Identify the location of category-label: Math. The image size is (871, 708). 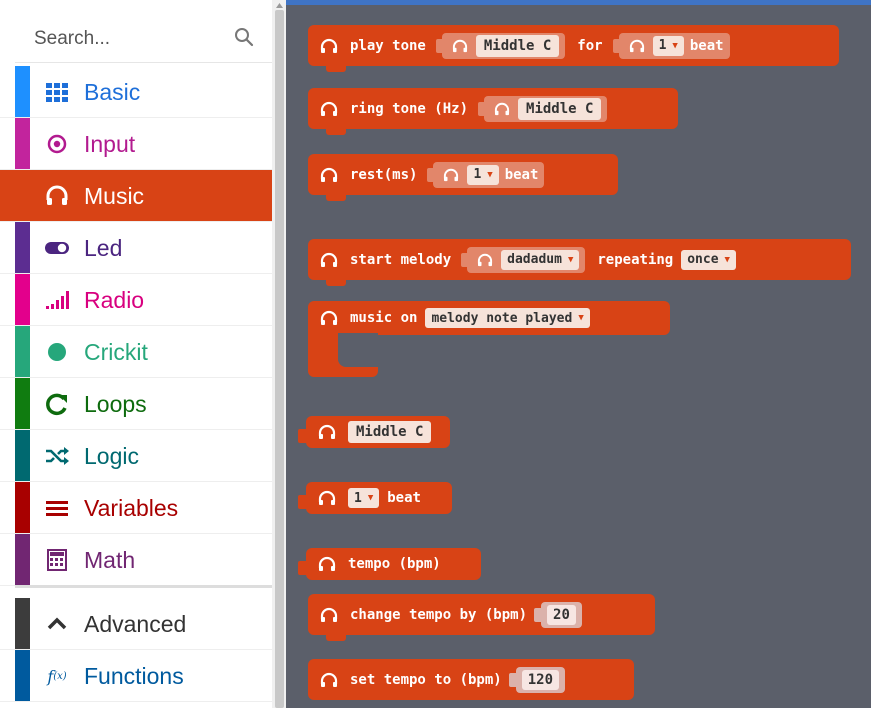
(110, 560).